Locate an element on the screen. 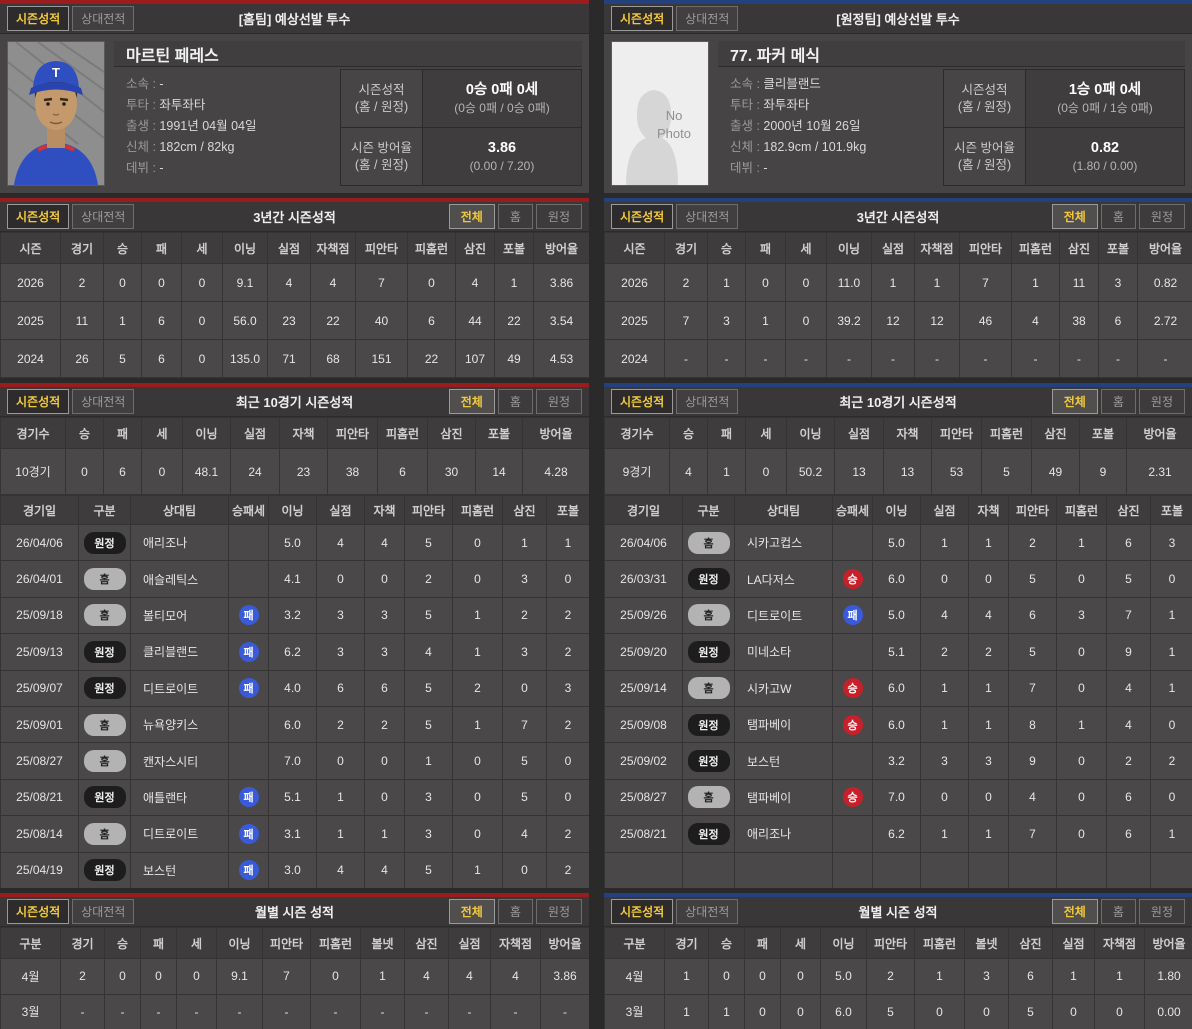 The width and height of the screenshot is (1192, 1029). column-header: 피홈런 is located at coordinates (1035, 248).